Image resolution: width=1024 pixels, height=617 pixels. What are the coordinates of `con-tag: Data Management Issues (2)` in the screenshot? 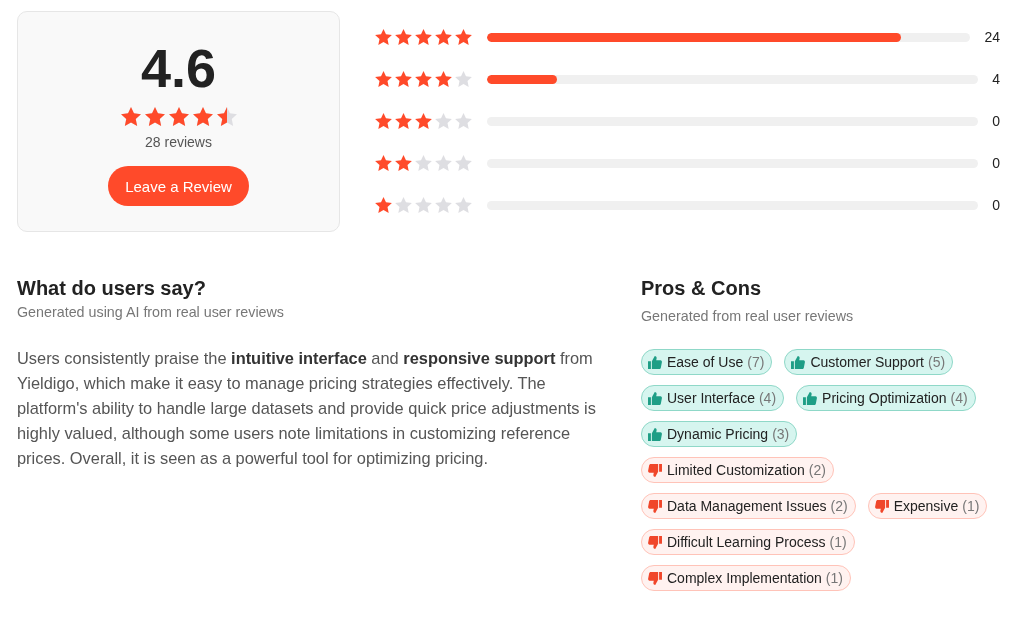 It's located at (748, 506).